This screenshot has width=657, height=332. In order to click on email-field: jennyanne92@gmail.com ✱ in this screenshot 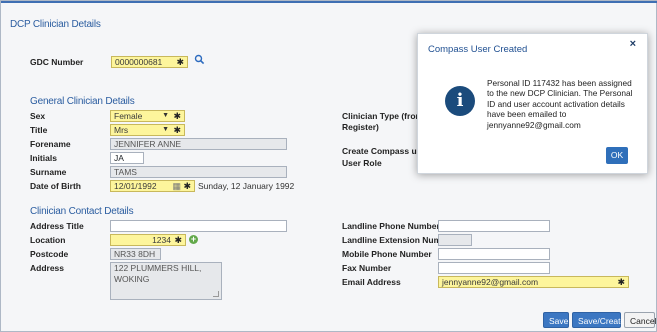, I will do `click(533, 282)`.